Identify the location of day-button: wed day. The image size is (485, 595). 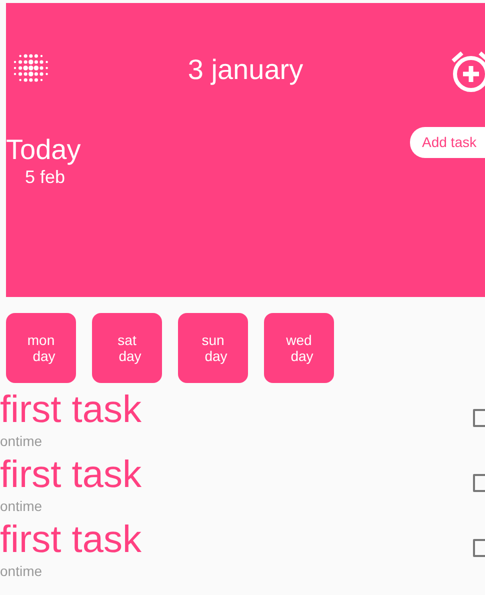
(299, 348).